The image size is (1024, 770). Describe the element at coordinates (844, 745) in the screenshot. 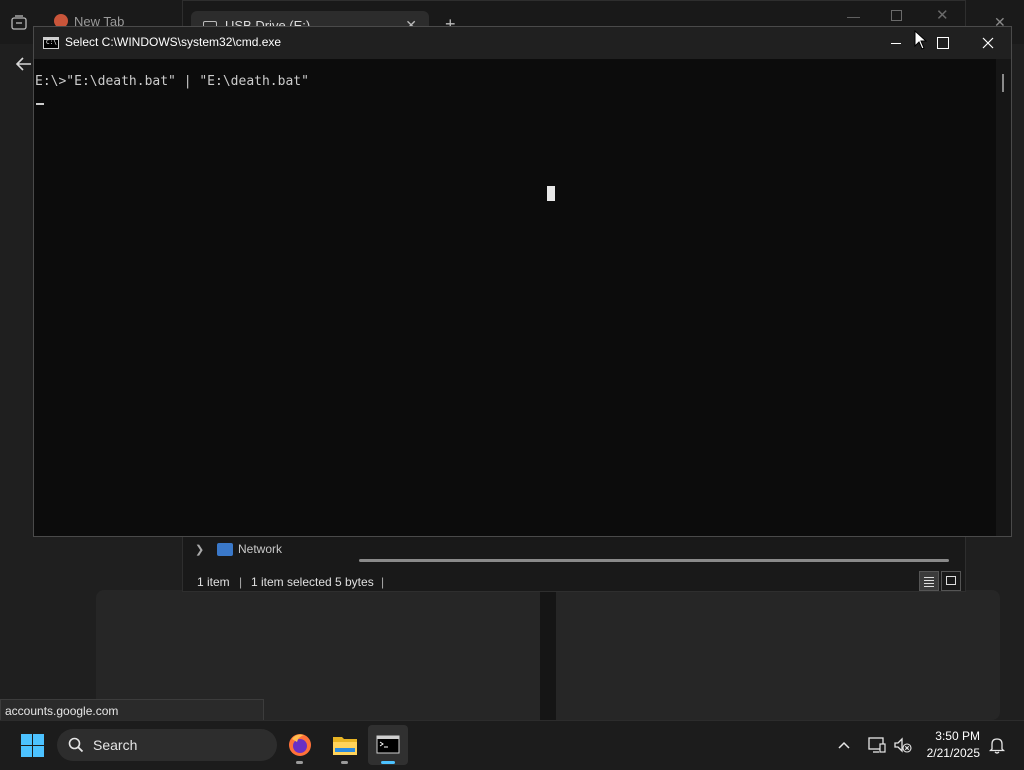

I see `chevron-up-icon` at that location.